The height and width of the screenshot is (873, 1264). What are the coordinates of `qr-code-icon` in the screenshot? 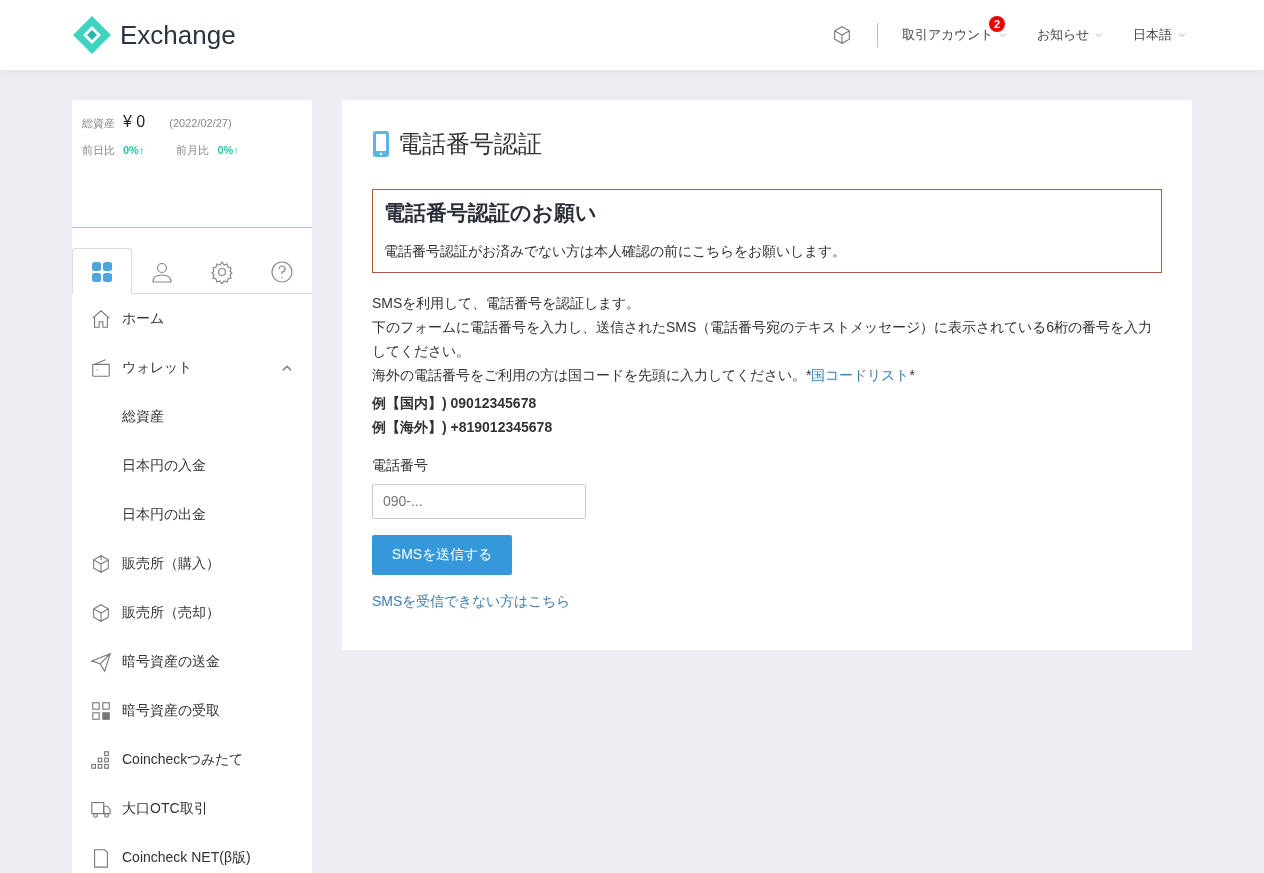 It's located at (101, 710).